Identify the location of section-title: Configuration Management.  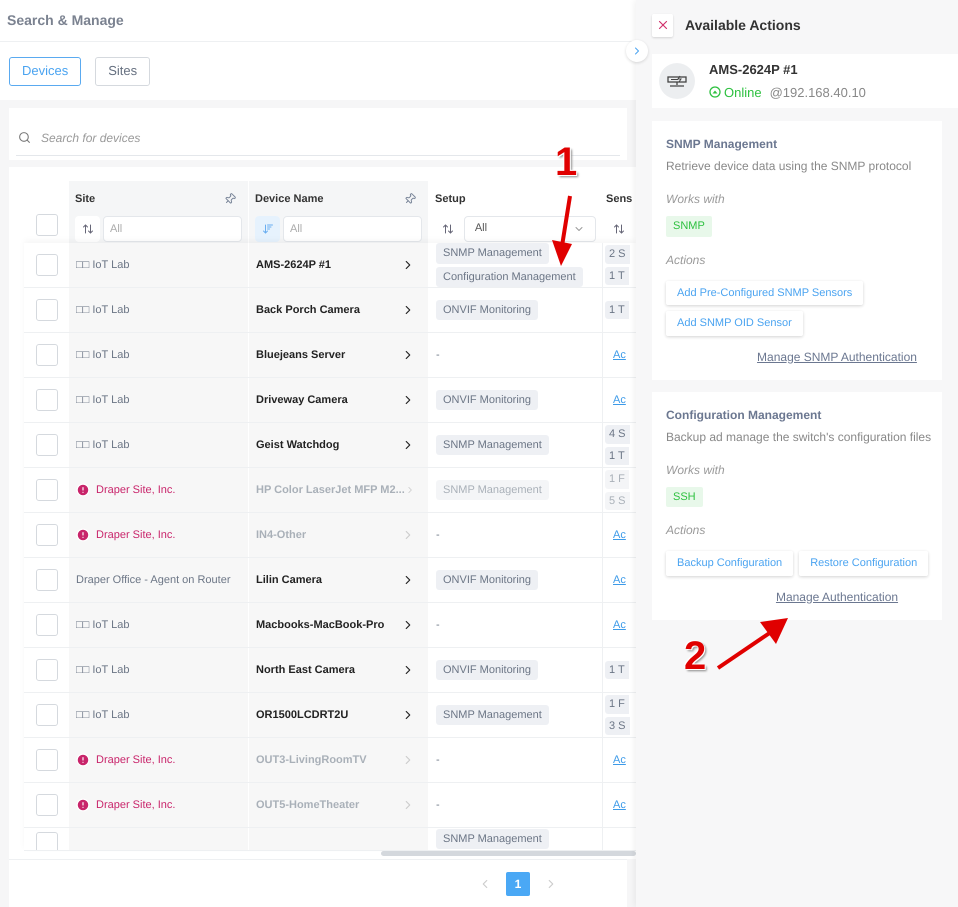
(744, 415).